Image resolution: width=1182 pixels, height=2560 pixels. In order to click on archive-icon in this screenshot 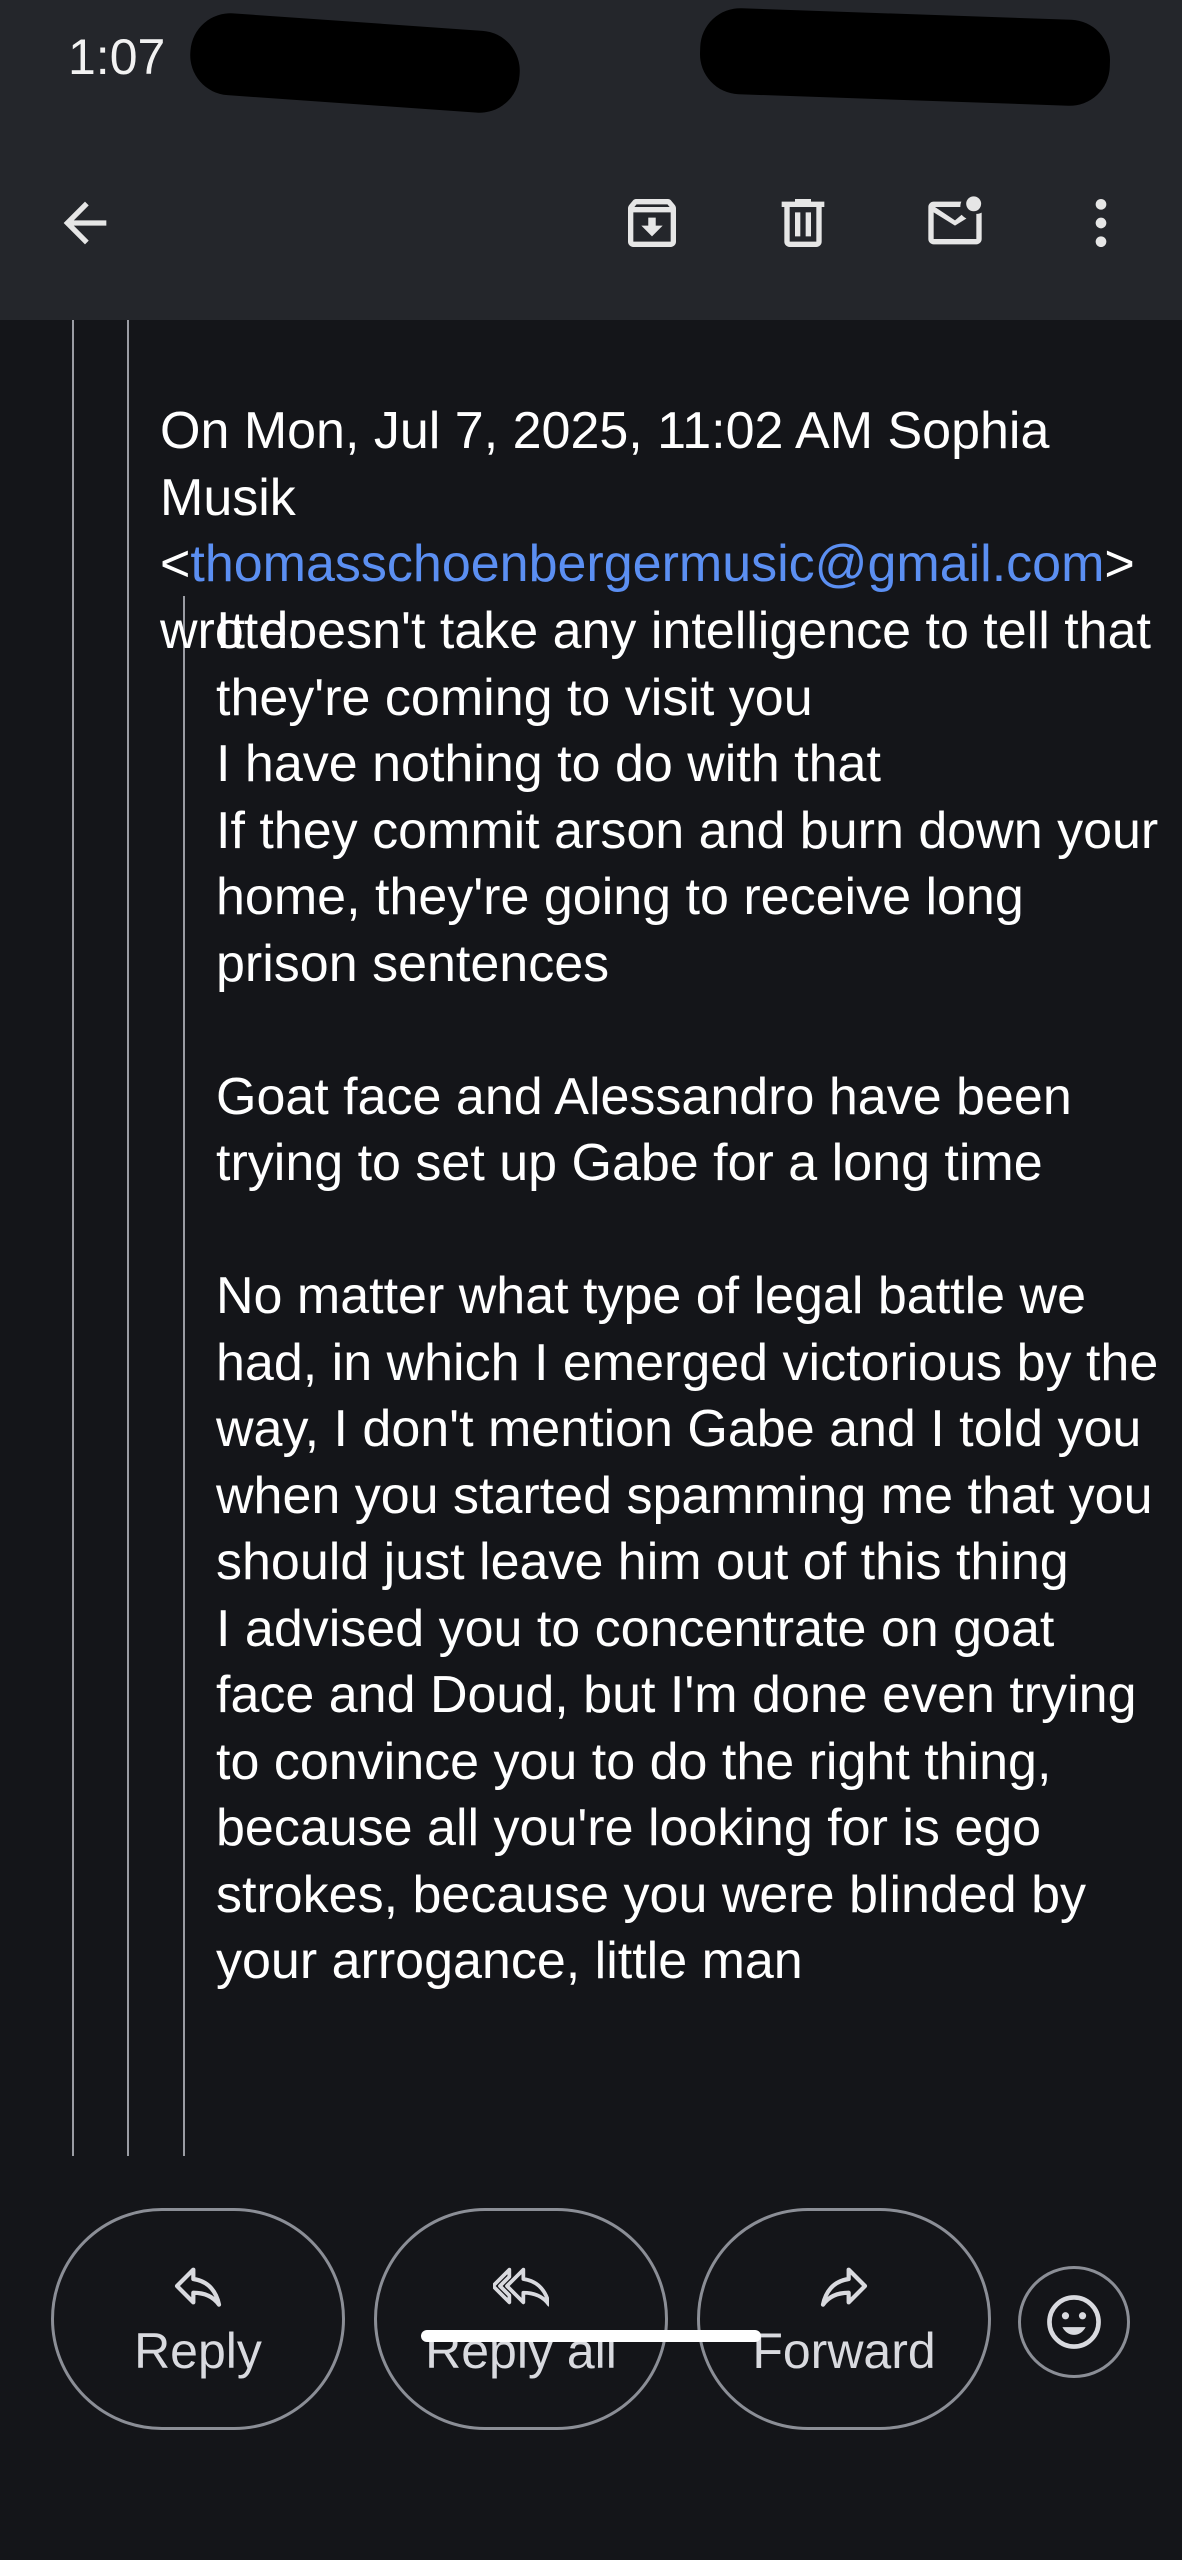, I will do `click(652, 223)`.